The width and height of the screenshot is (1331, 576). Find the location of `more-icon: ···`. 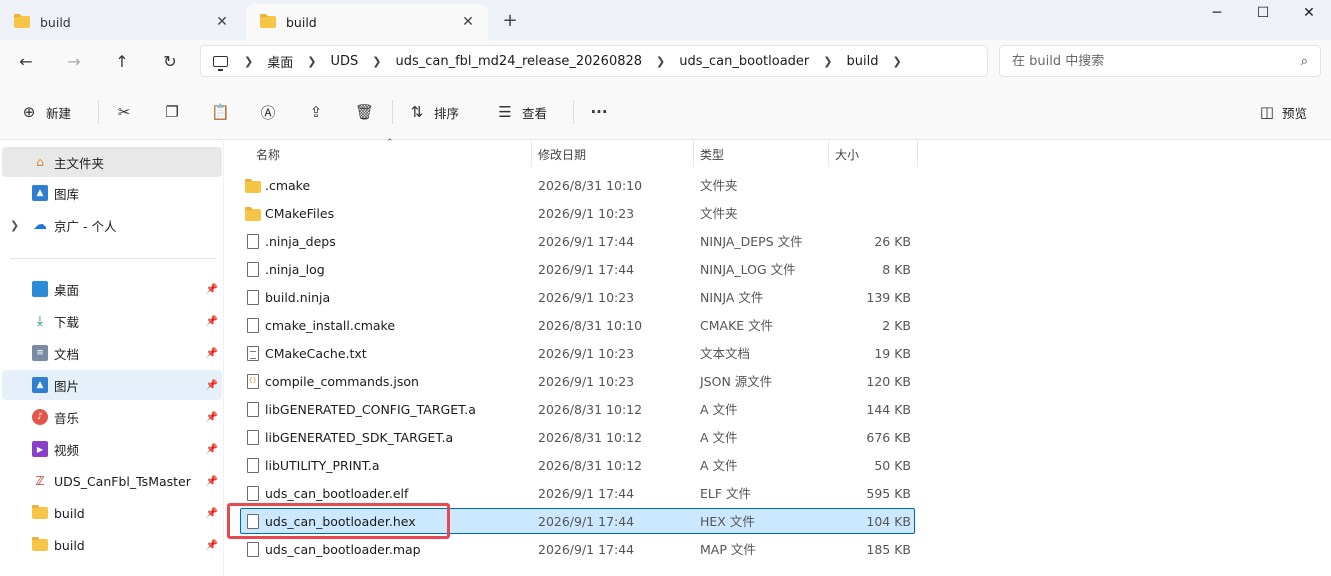

more-icon: ··· is located at coordinates (599, 112).